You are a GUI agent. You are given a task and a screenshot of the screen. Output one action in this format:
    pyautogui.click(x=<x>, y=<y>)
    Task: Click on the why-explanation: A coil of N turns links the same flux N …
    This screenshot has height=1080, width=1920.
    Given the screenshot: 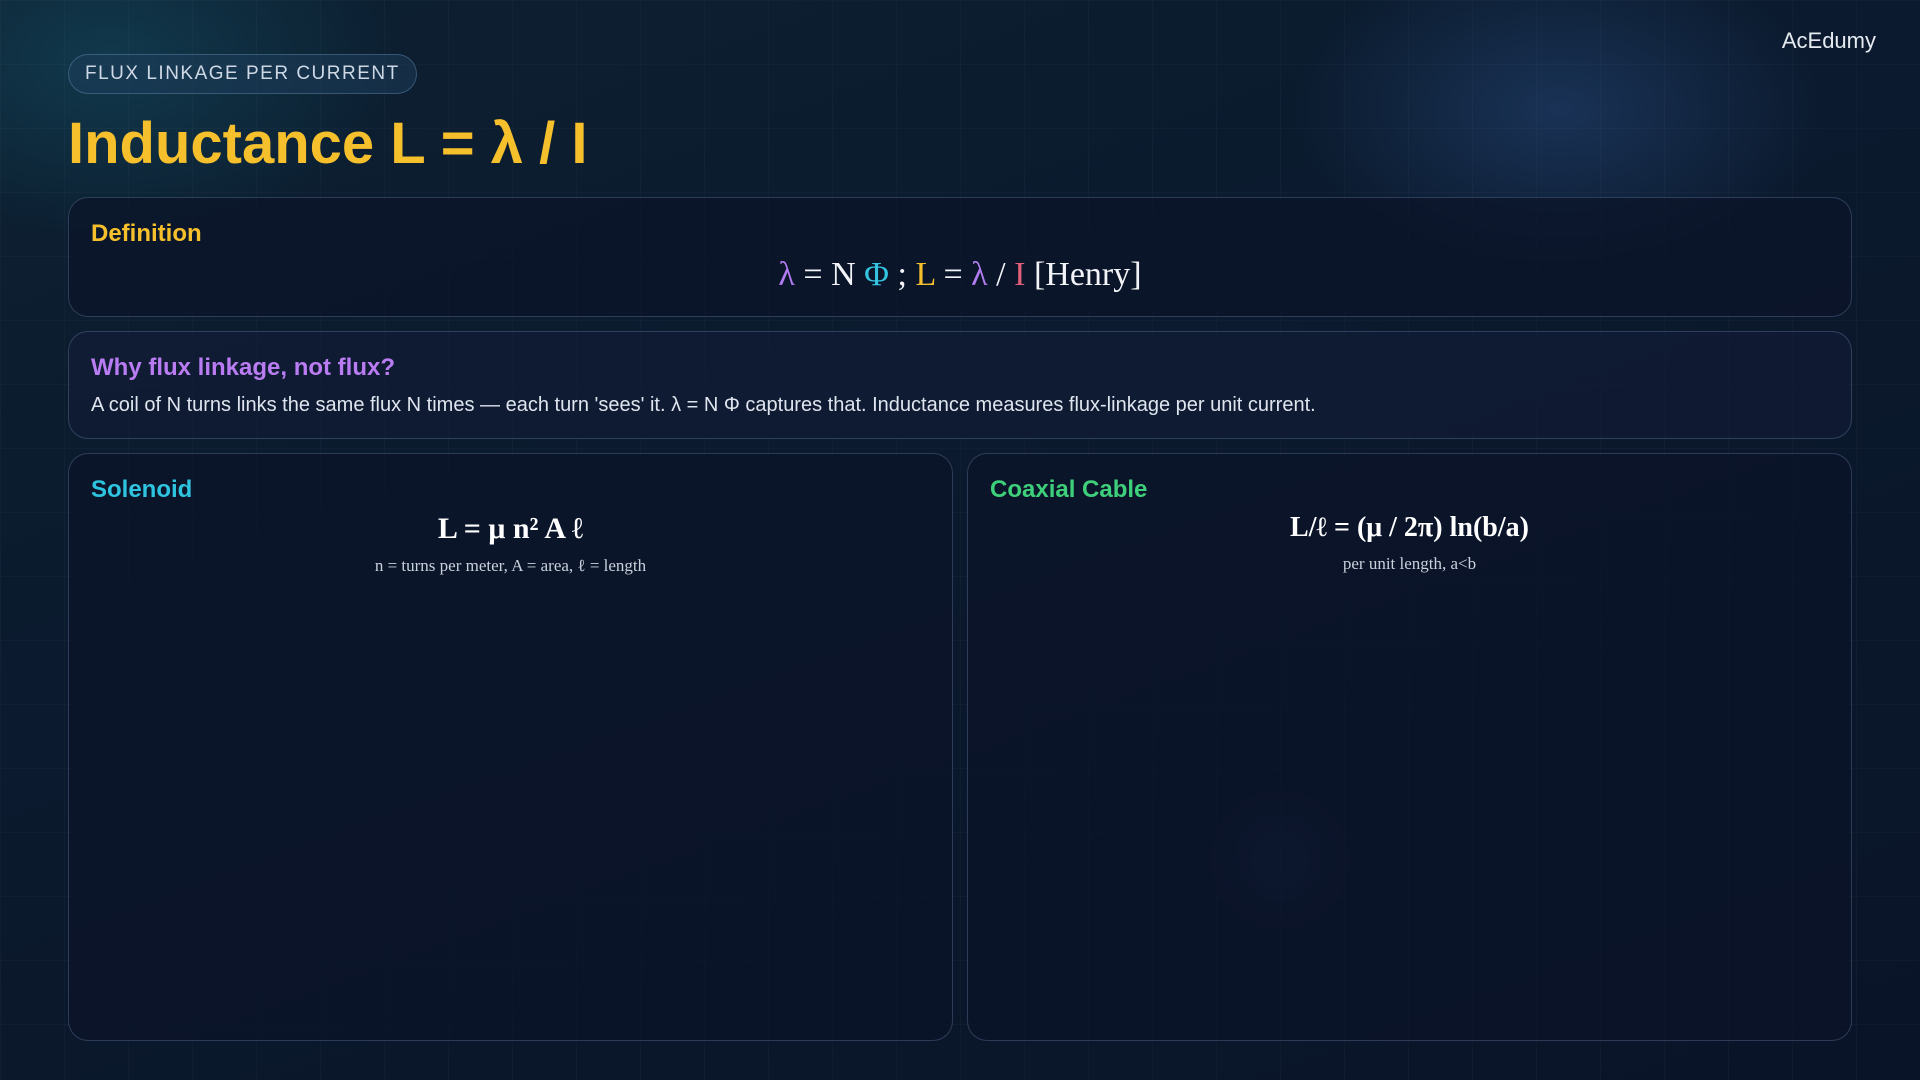 What is the action you would take?
    pyautogui.click(x=703, y=405)
    